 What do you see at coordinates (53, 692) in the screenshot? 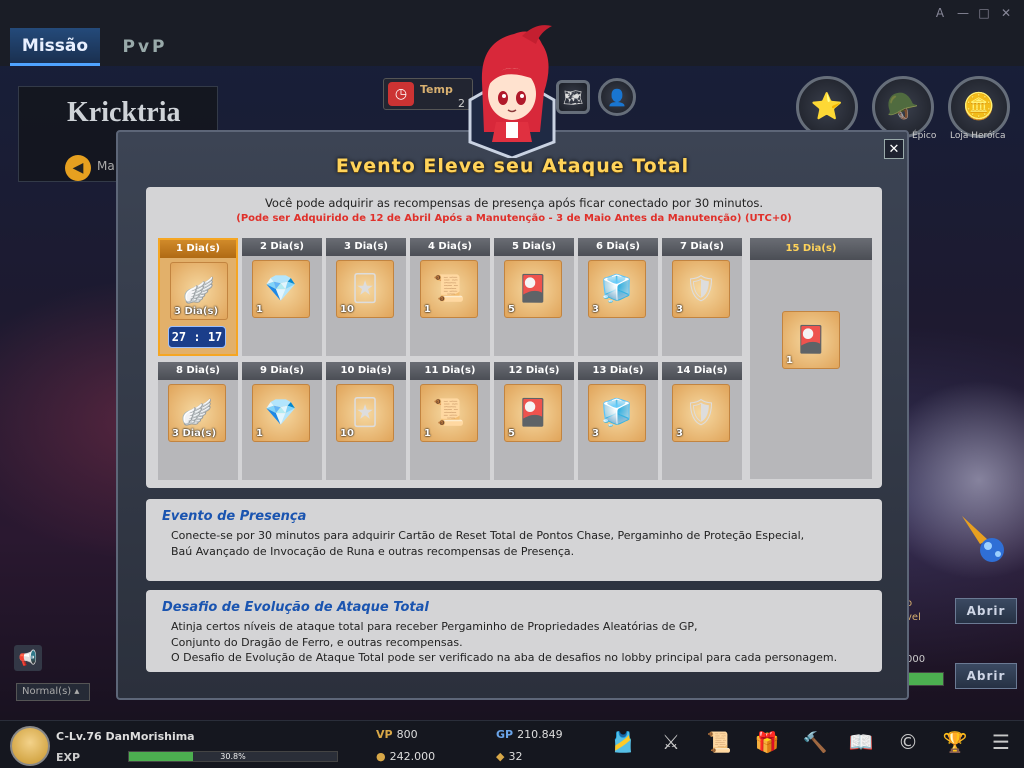
I see `chat-channel-select: Normal(s) ▴` at bounding box center [53, 692].